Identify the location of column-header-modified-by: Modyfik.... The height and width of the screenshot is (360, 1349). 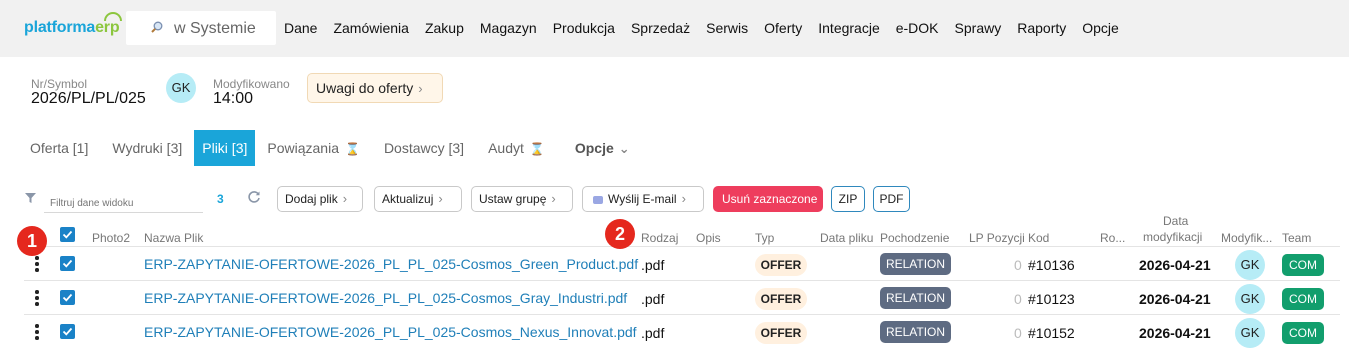
(1246, 238).